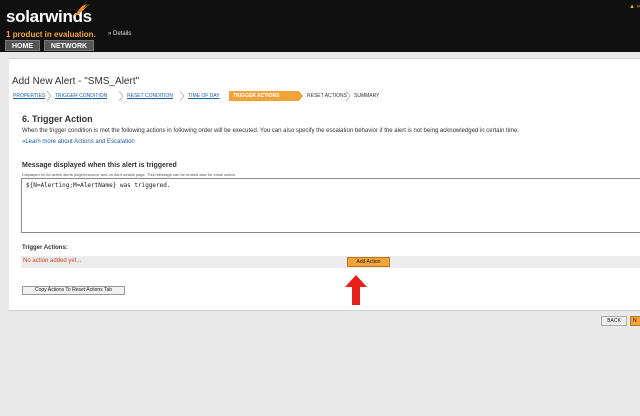 The height and width of the screenshot is (416, 640). Describe the element at coordinates (78, 142) in the screenshot. I see `learn-more-link: »Learn more about Actions and Escalation` at that location.